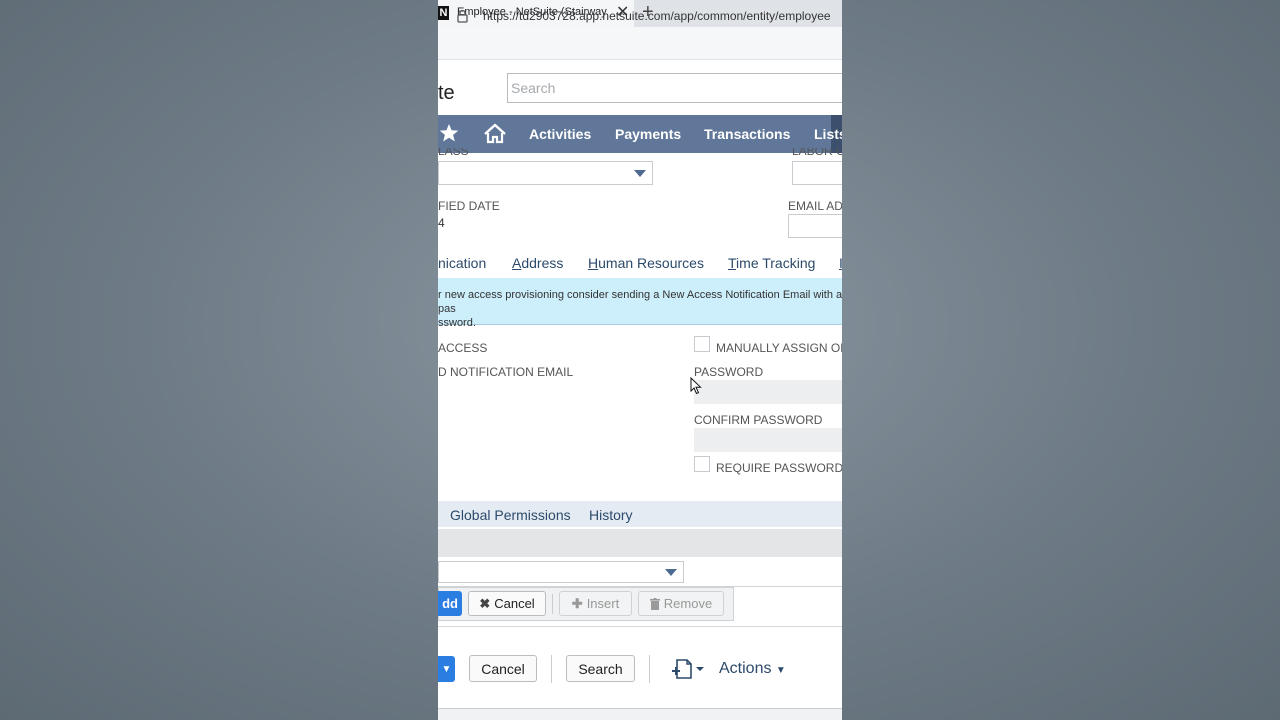  Describe the element at coordinates (577, 603) in the screenshot. I see `plus-icon: ✚` at that location.